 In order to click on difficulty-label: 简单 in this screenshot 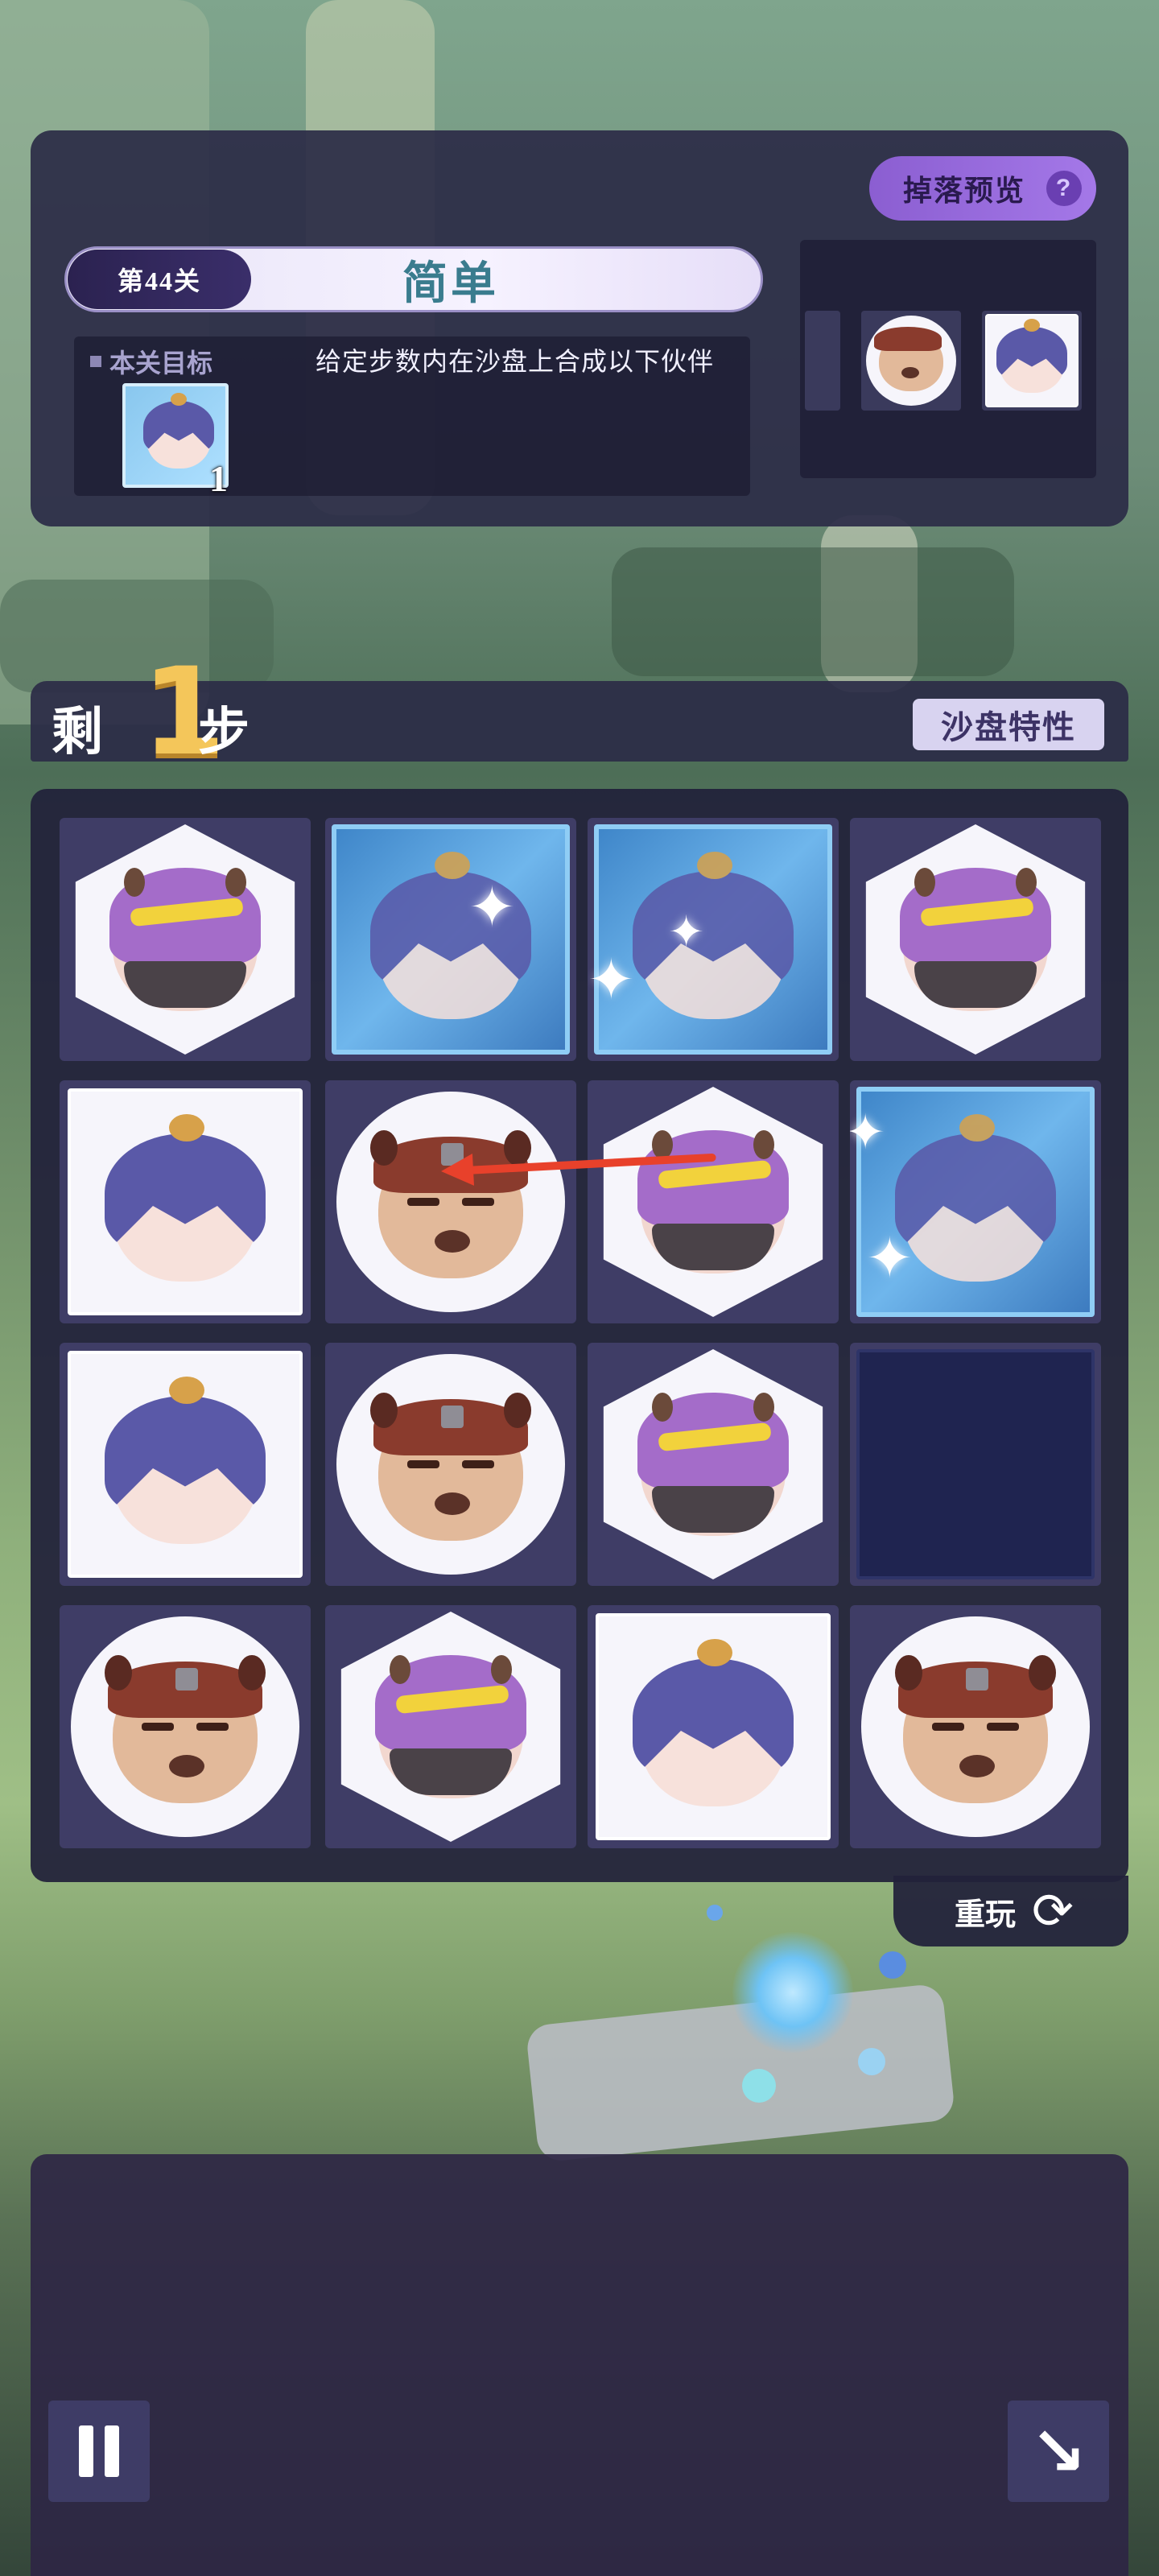, I will do `click(450, 283)`.